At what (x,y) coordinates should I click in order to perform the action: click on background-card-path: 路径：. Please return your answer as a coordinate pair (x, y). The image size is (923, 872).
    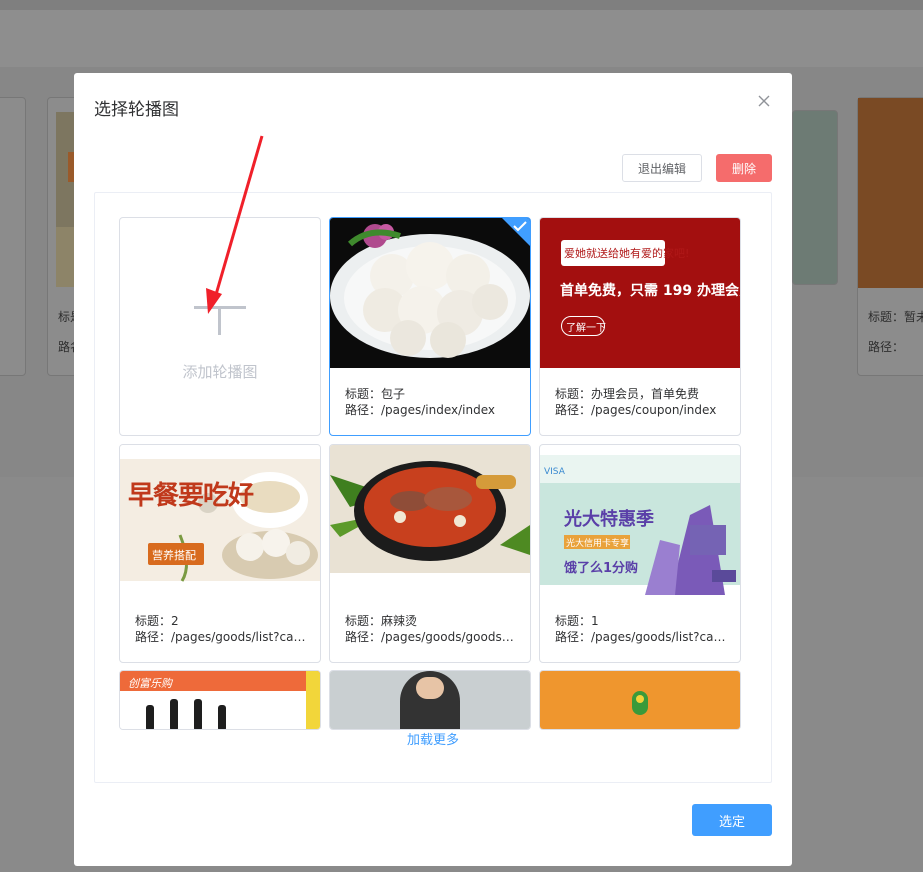
    Looking at the image, I should click on (886, 347).